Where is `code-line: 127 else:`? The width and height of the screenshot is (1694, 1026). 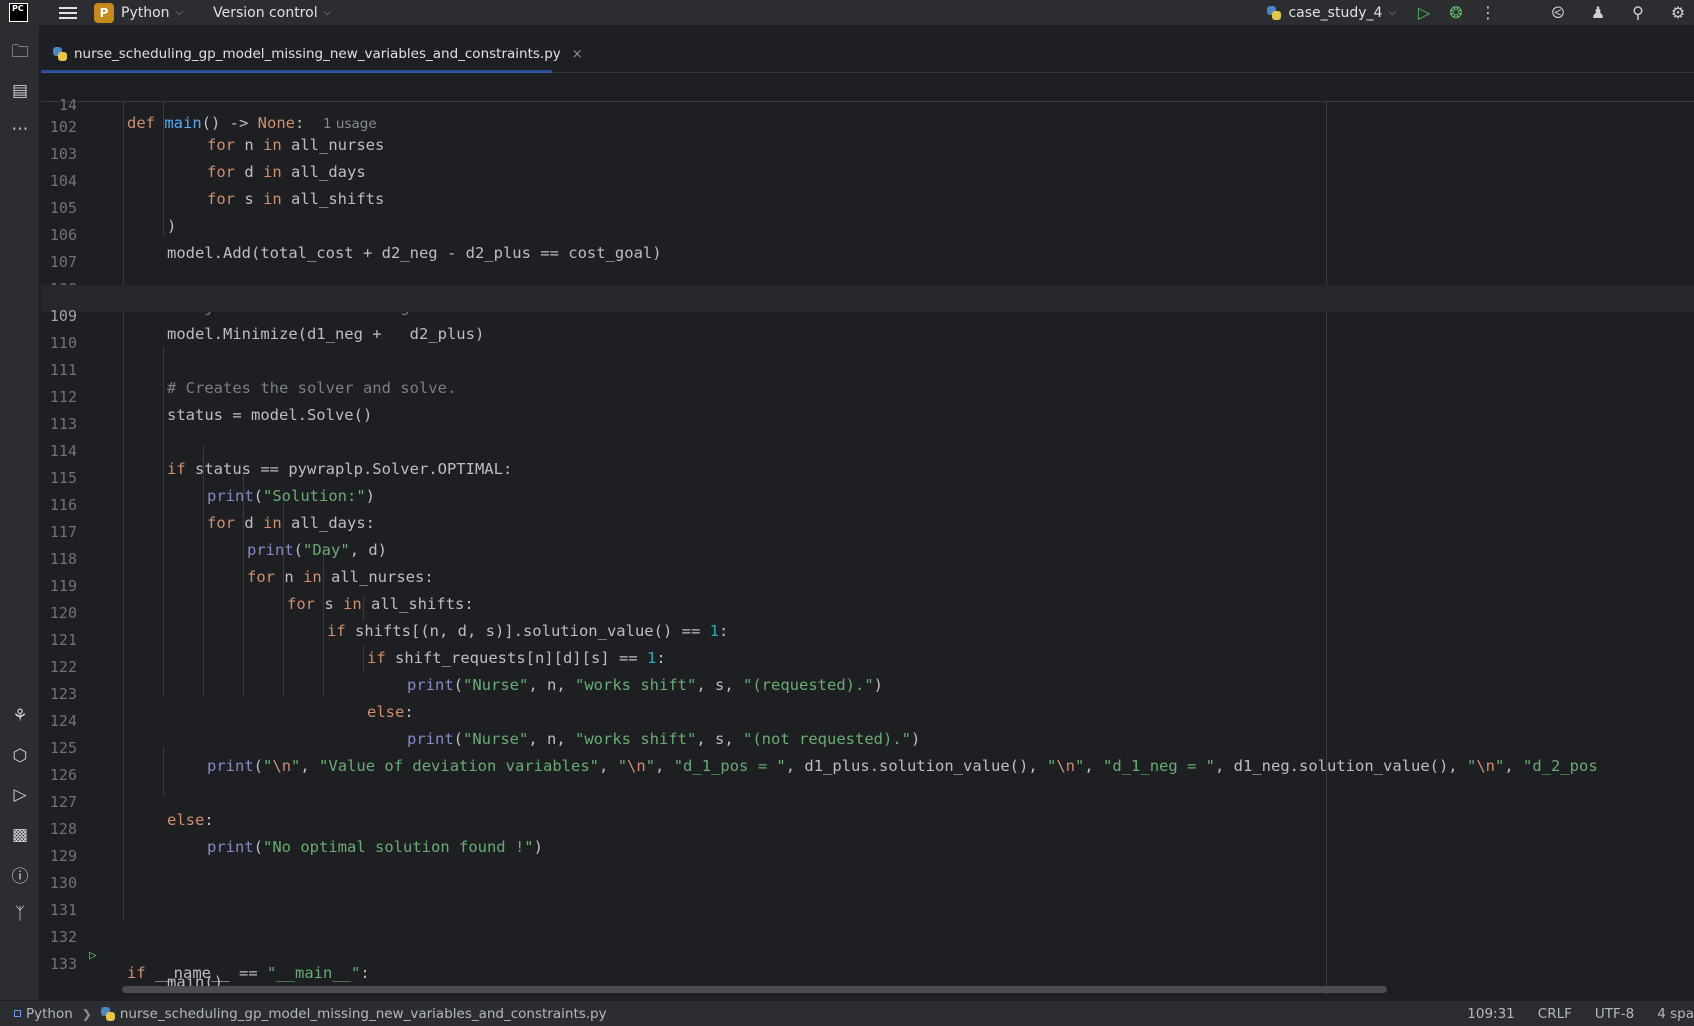 code-line: 127 else: is located at coordinates (867, 800).